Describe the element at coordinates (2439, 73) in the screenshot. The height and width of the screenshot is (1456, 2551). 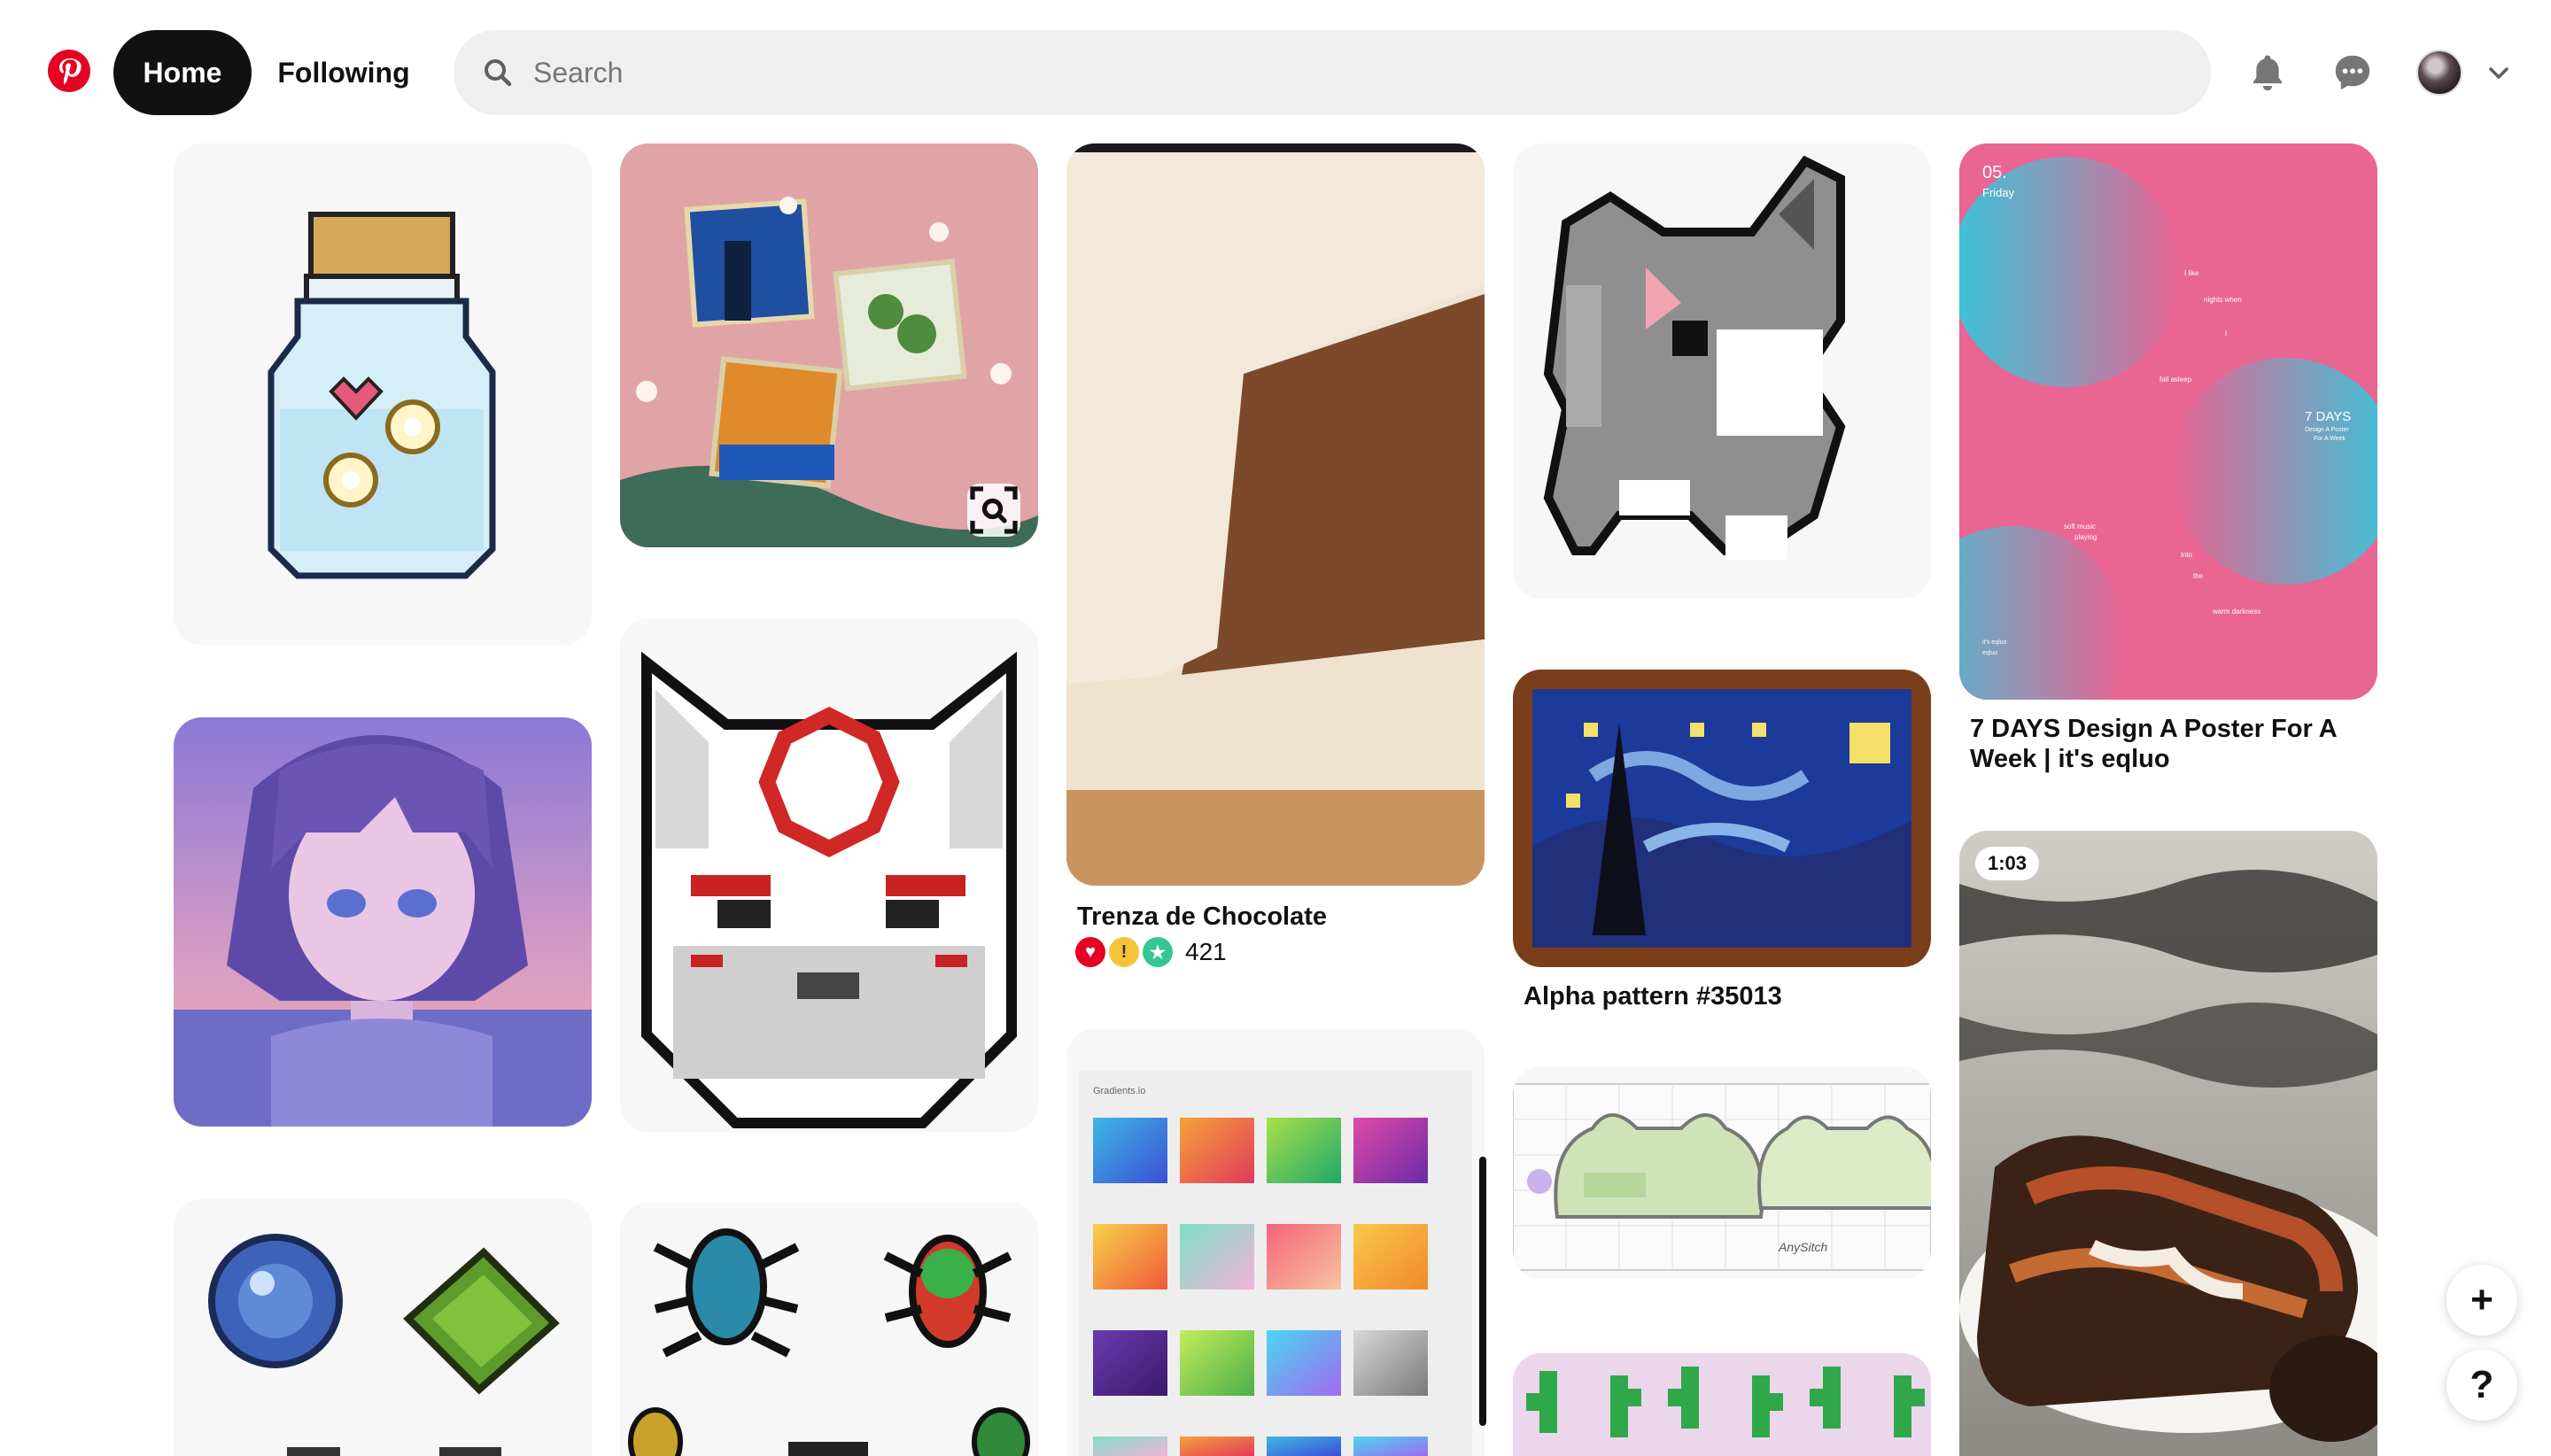
I see `avatar` at that location.